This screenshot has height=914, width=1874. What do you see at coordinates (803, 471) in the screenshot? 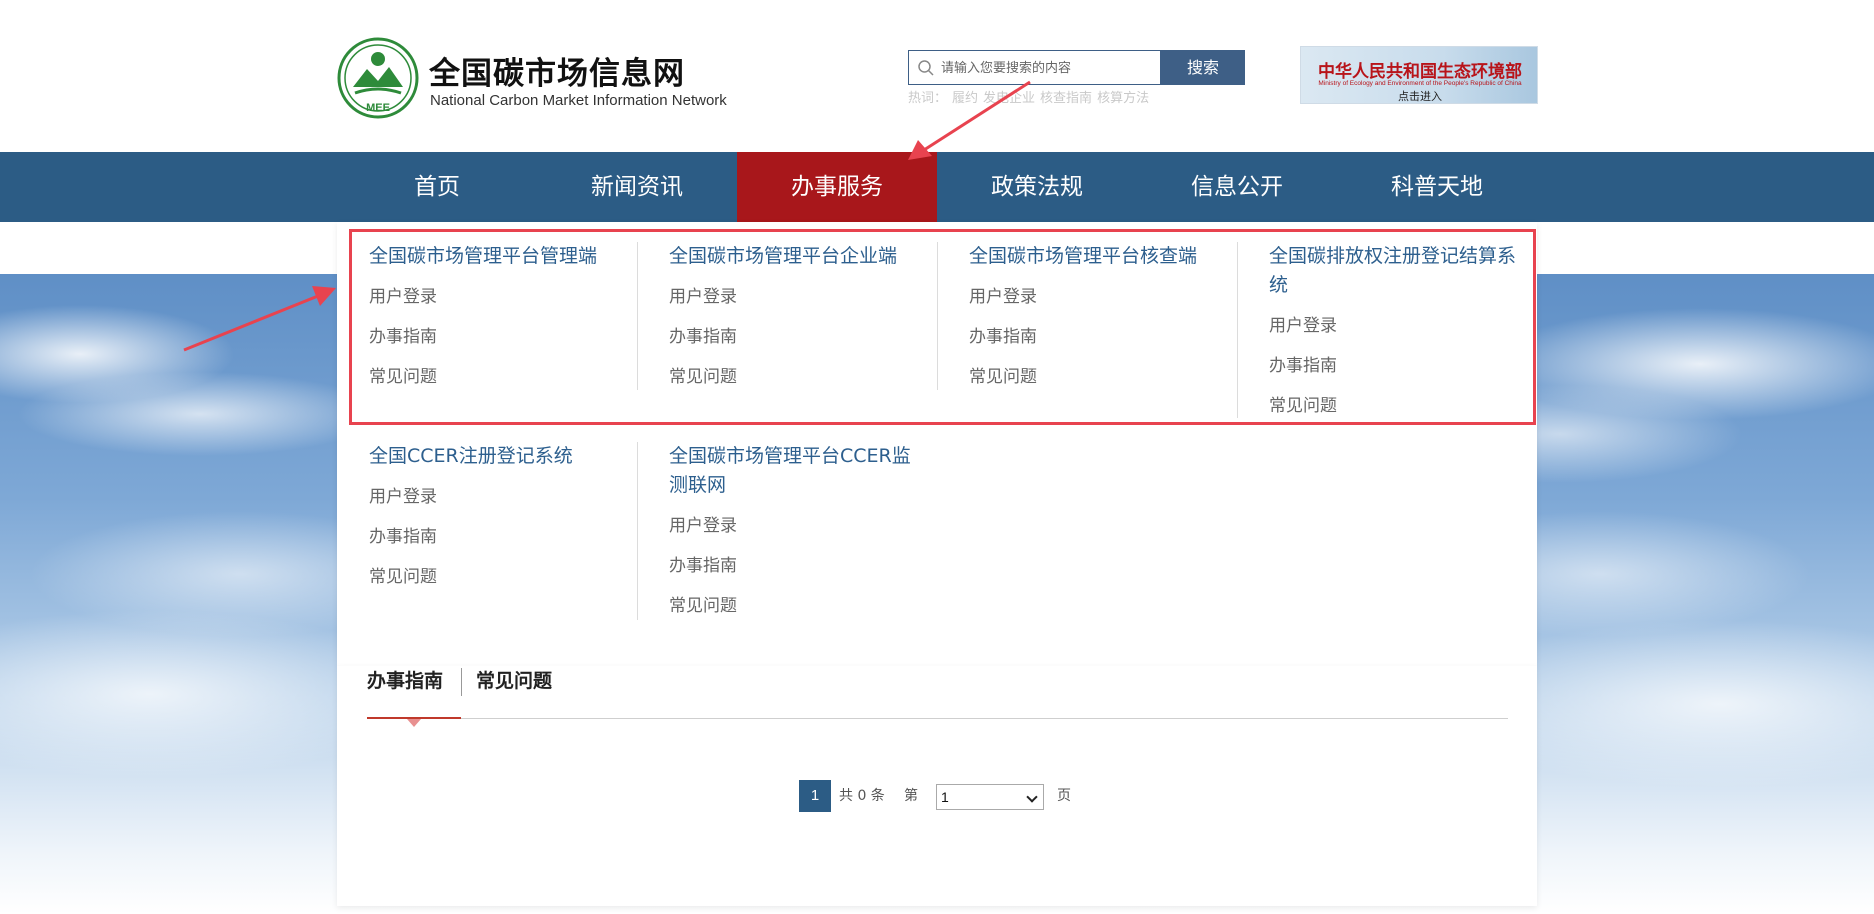
I see `column-title: 全国碳市场管理平台CCER监 测联网` at bounding box center [803, 471].